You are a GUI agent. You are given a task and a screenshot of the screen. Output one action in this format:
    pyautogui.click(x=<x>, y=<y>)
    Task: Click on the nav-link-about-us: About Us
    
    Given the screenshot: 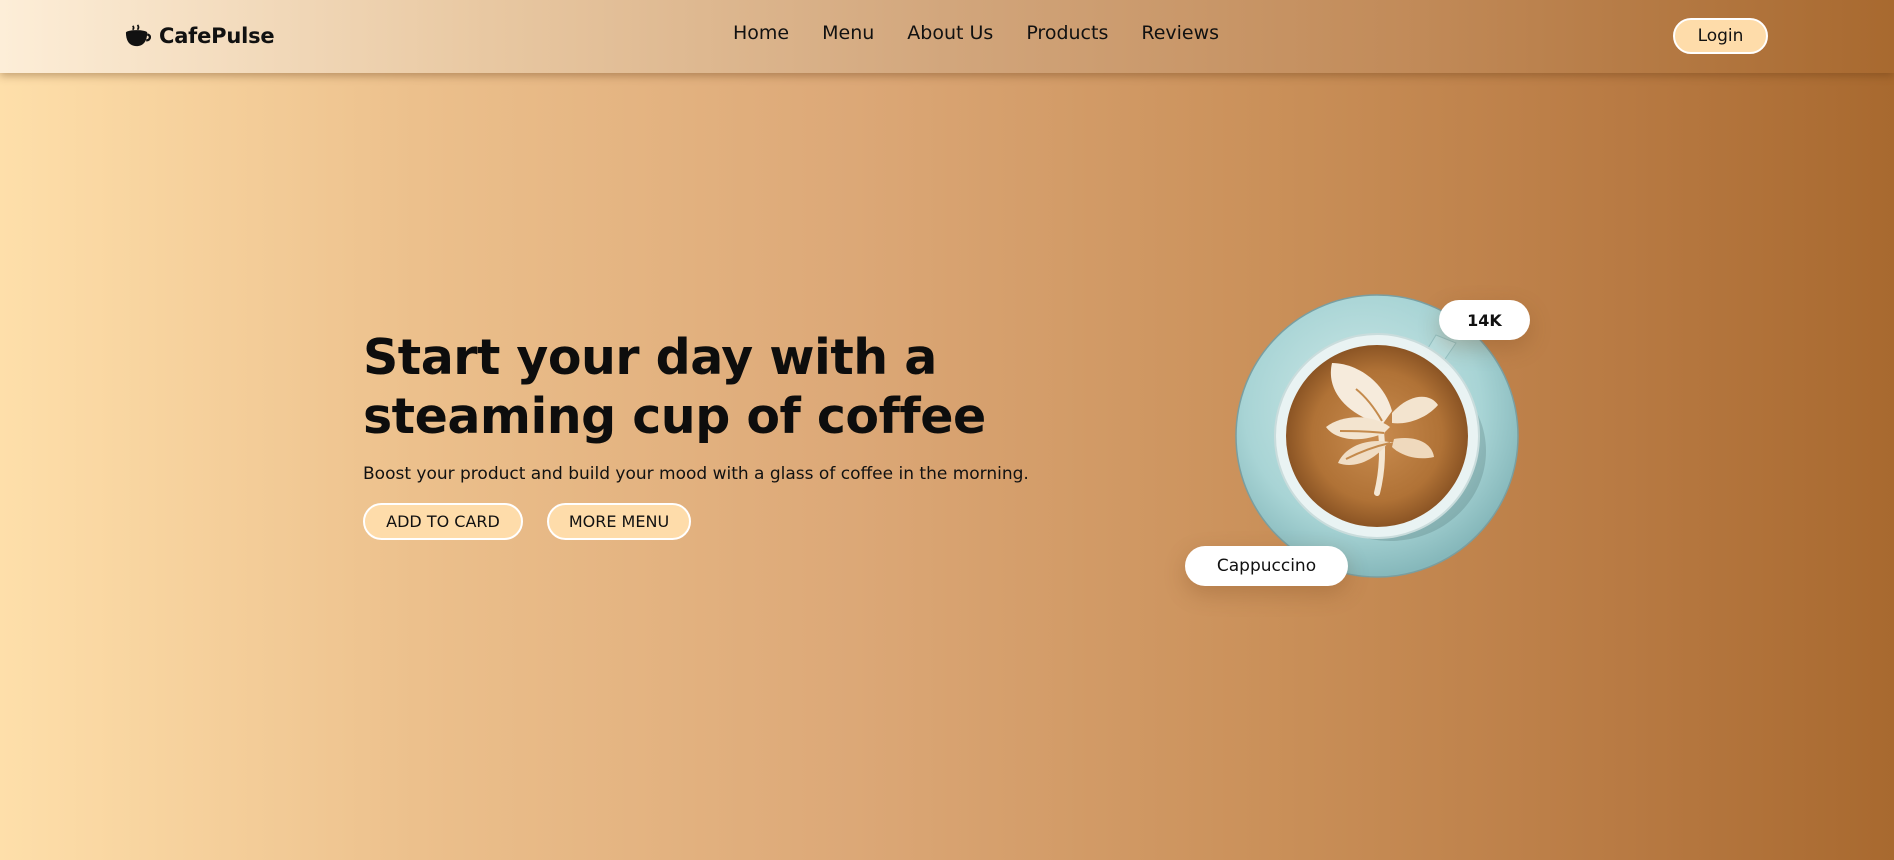 What is the action you would take?
    pyautogui.click(x=950, y=33)
    